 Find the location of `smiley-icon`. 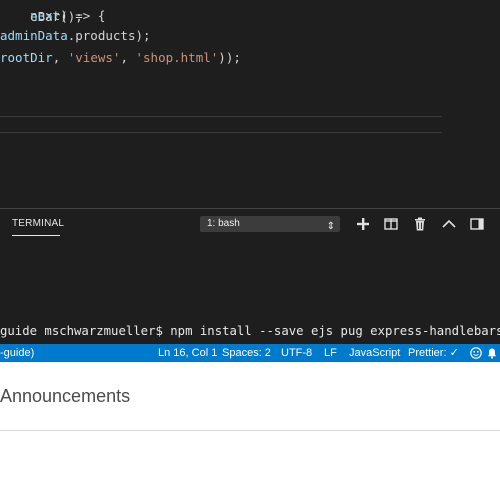

smiley-icon is located at coordinates (476, 353).